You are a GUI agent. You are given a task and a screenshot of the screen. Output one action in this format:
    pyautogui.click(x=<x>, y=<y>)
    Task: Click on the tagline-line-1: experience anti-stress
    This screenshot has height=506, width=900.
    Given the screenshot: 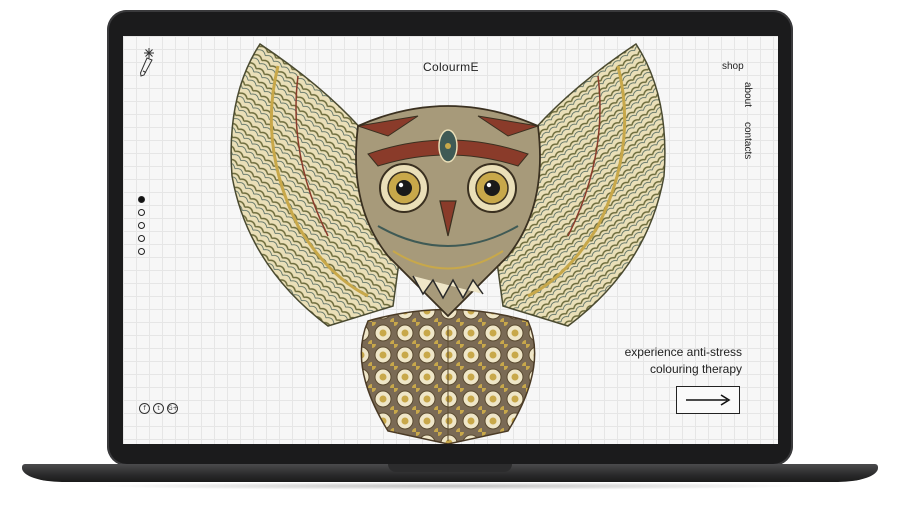 What is the action you would take?
    pyautogui.click(x=683, y=352)
    